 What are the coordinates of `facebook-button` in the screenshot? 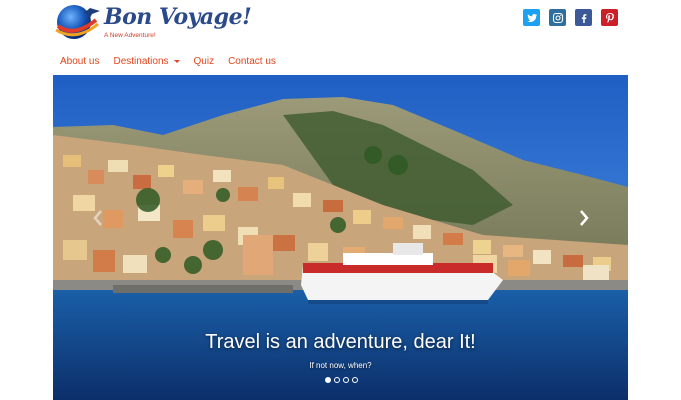 It's located at (583, 17).